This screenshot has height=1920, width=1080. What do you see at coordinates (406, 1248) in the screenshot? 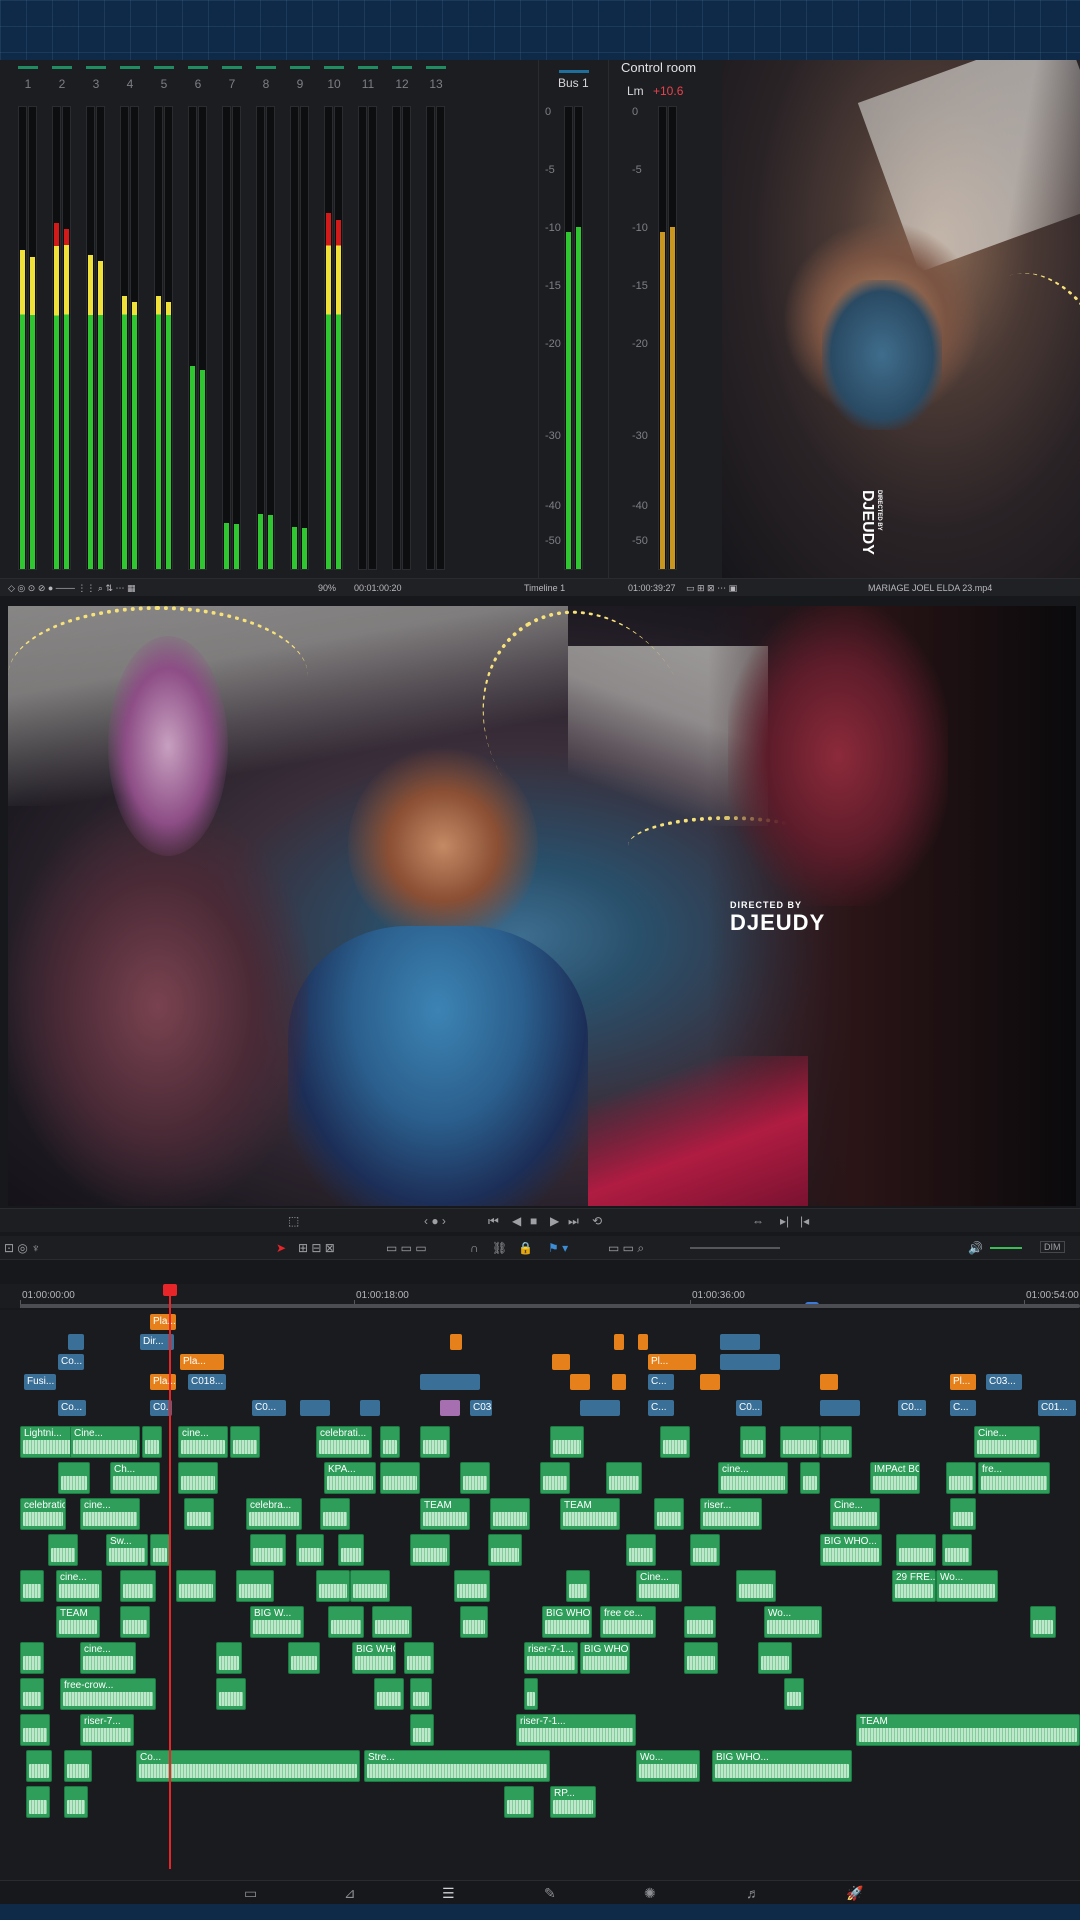
I see `insert-tool-icons: ▭ ▭ ▭` at bounding box center [406, 1248].